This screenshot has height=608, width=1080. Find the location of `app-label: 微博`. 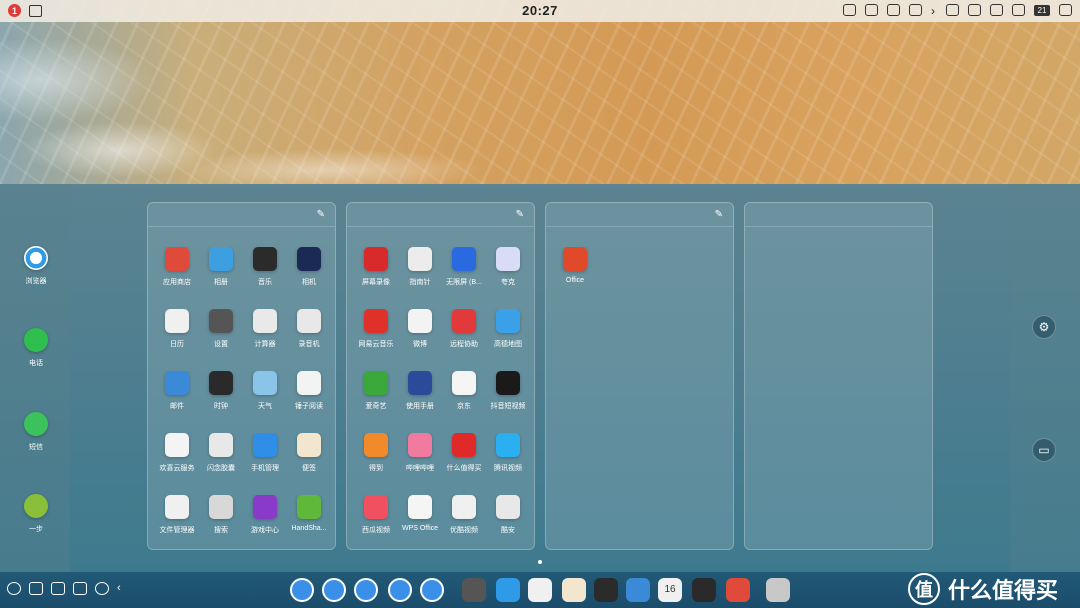

app-label: 微博 is located at coordinates (420, 344).